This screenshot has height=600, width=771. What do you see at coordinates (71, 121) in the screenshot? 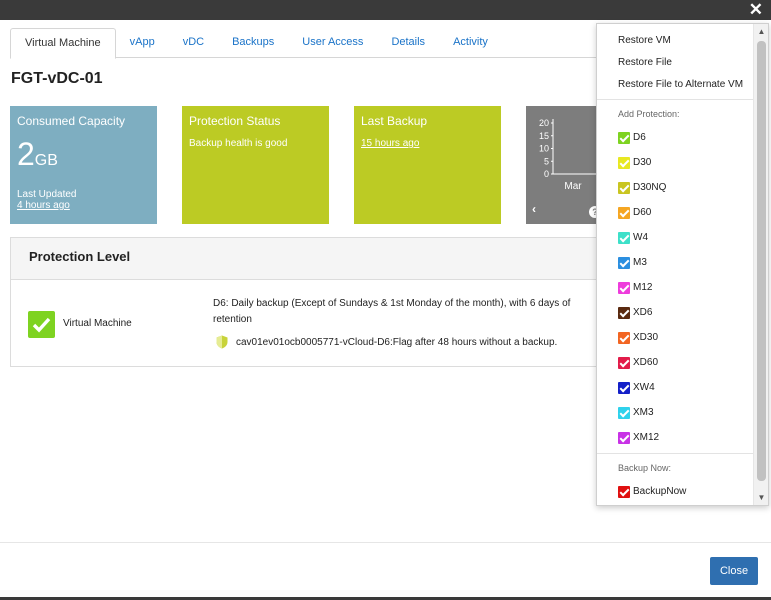
I see `tile-title: Consumed Capacity` at bounding box center [71, 121].